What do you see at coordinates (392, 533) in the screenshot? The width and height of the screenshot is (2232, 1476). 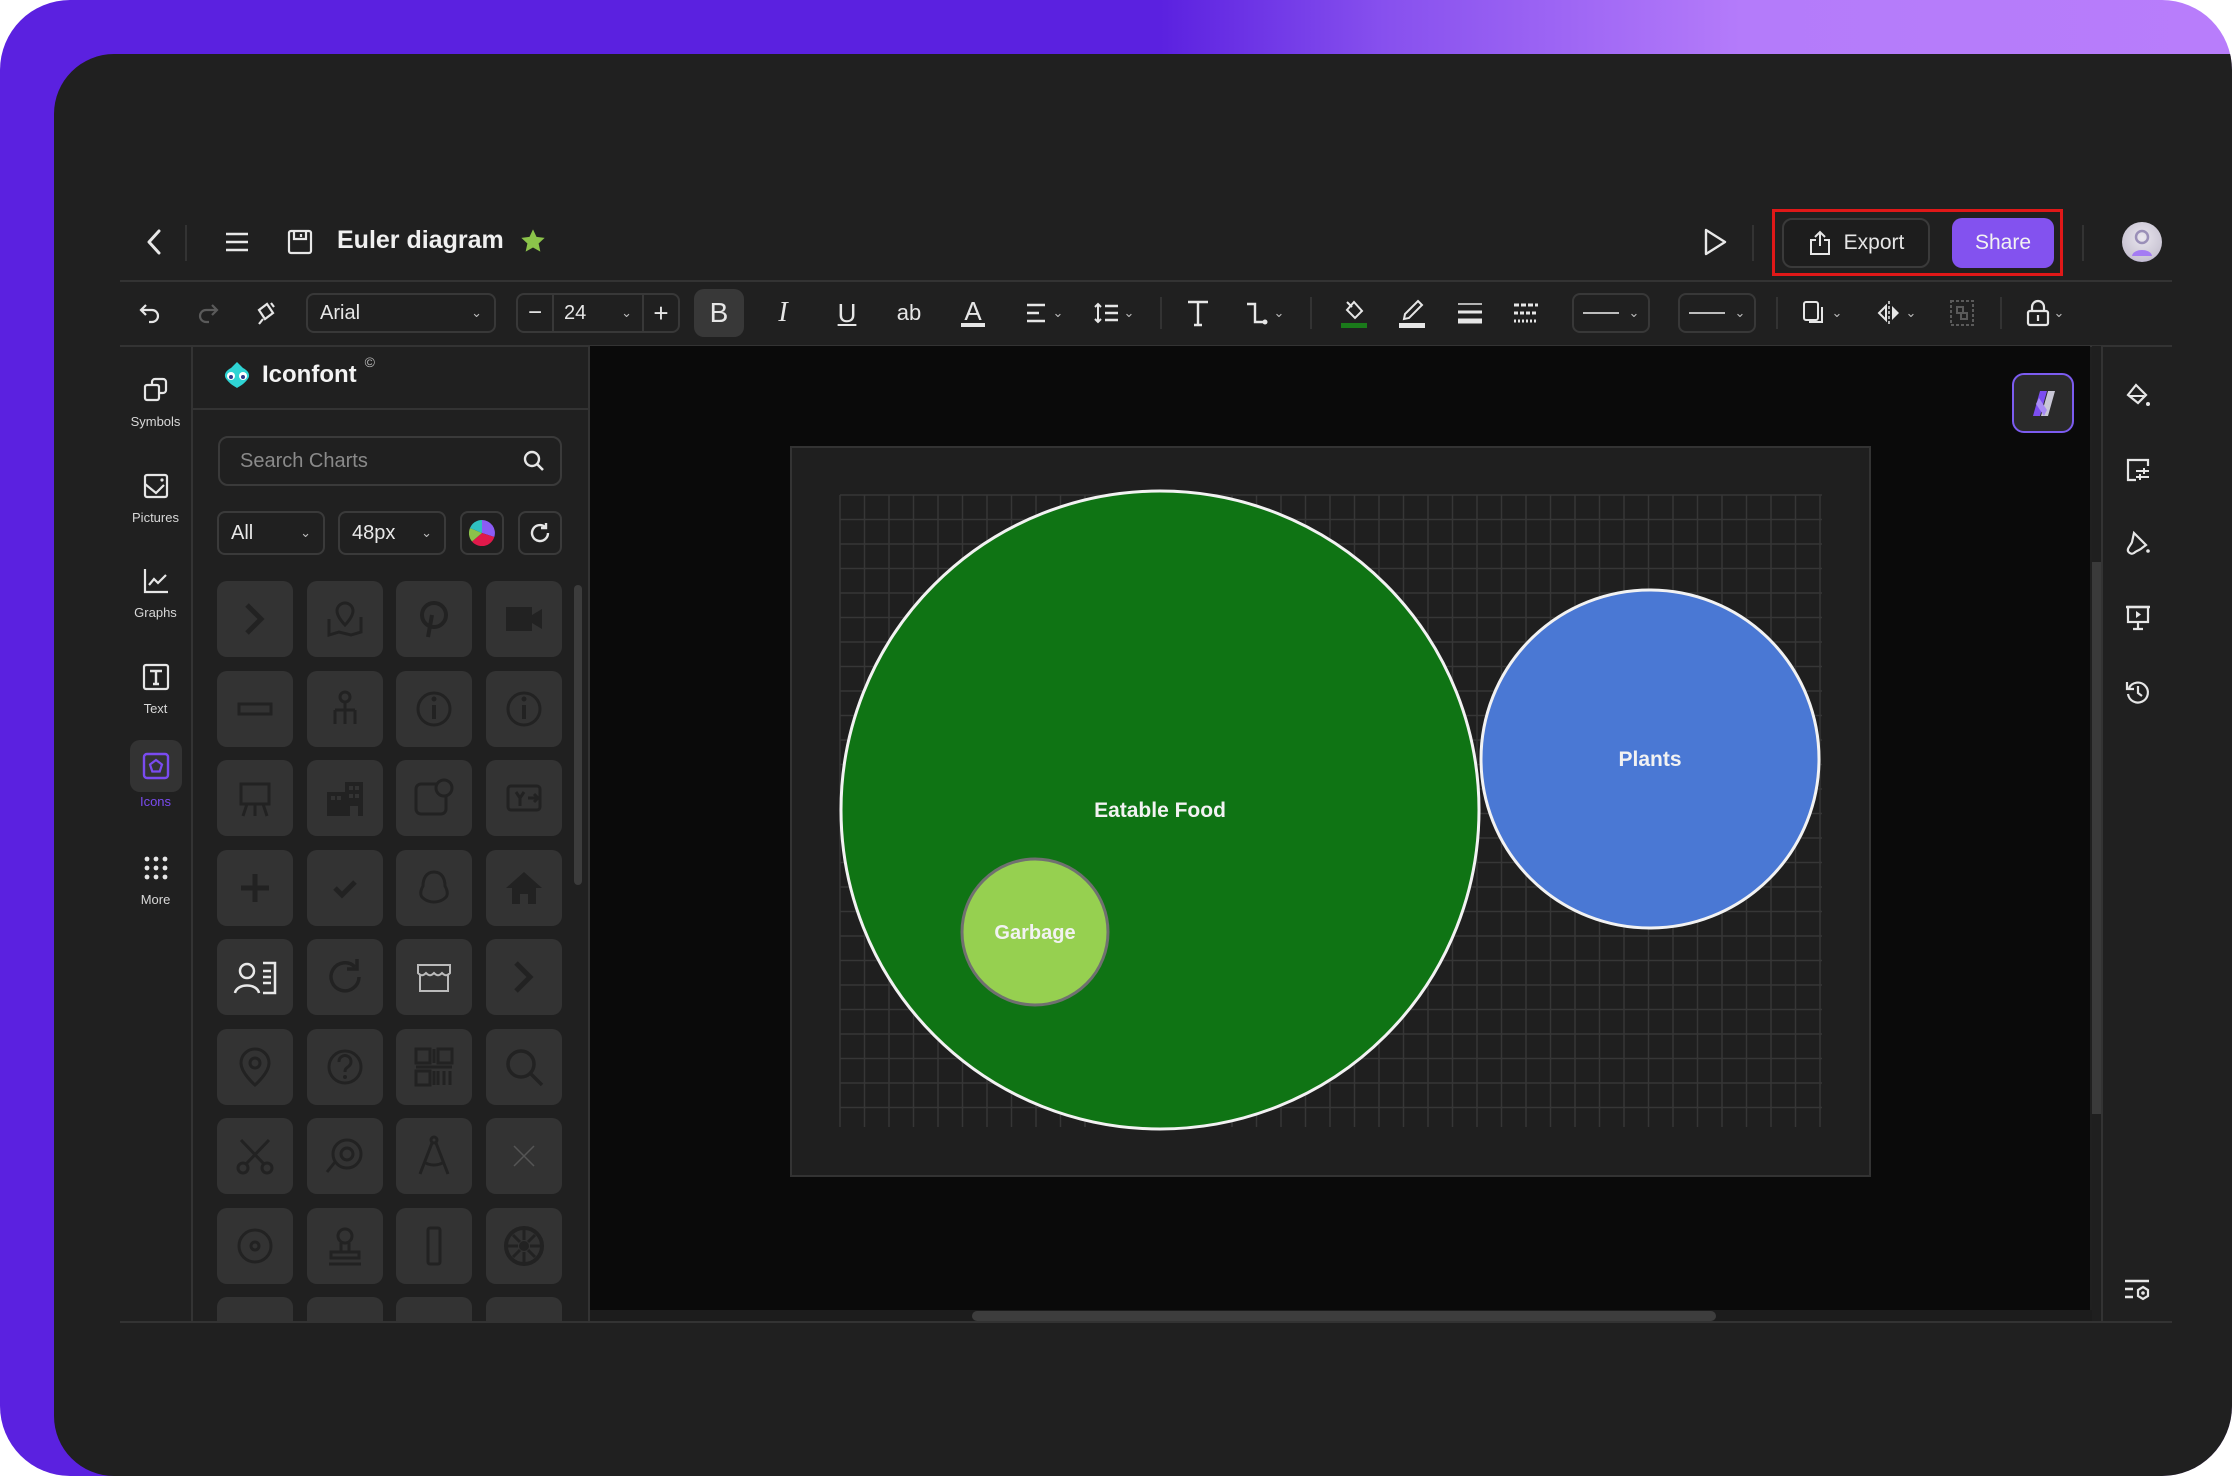 I see `icon-size-select: 48px ⌄` at bounding box center [392, 533].